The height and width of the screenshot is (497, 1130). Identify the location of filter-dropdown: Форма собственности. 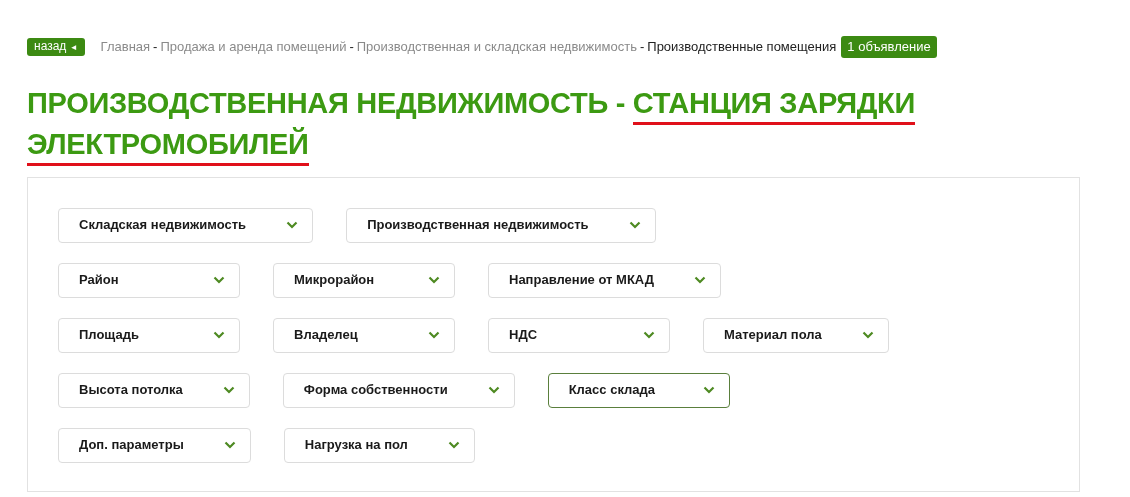
(398, 390).